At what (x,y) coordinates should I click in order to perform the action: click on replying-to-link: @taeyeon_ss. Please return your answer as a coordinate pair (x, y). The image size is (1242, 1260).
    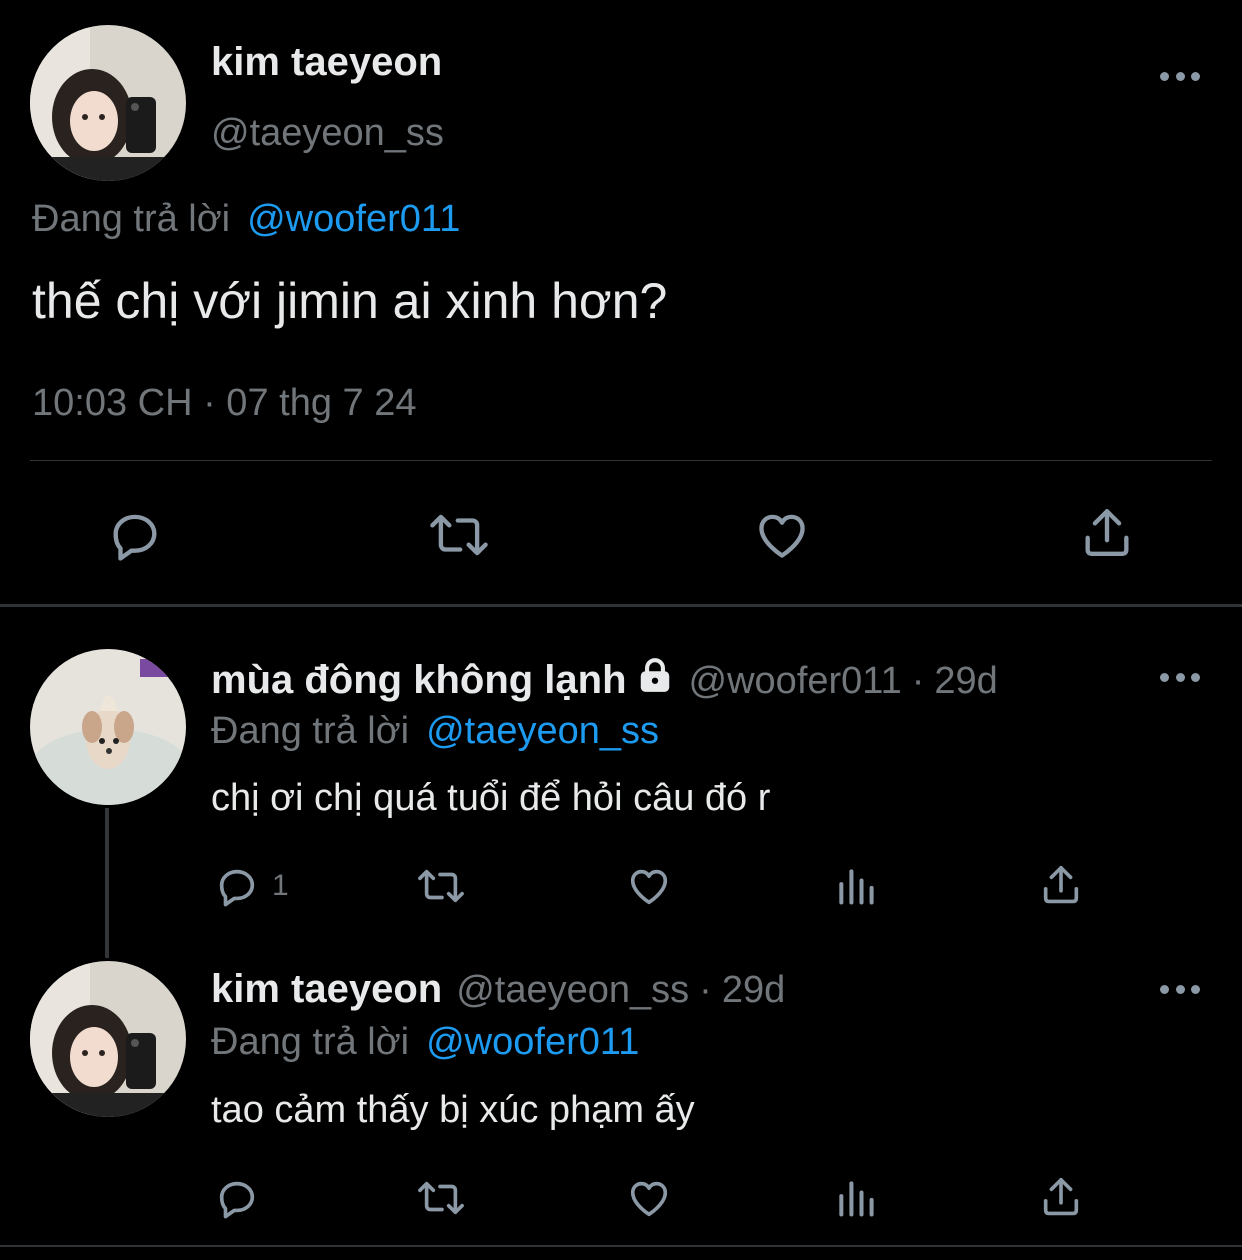
    Looking at the image, I should click on (542, 731).